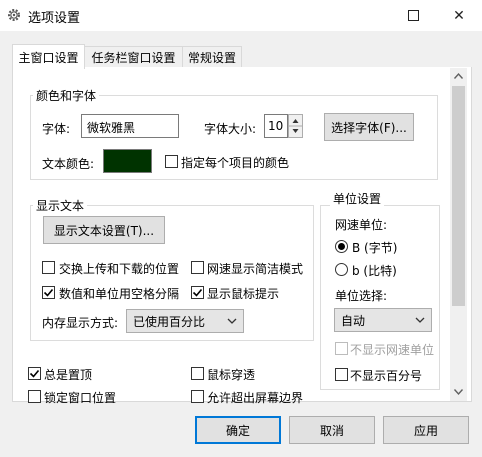 The width and height of the screenshot is (482, 457). What do you see at coordinates (197, 396) in the screenshot?
I see `allow-offscreen-checkbox` at bounding box center [197, 396].